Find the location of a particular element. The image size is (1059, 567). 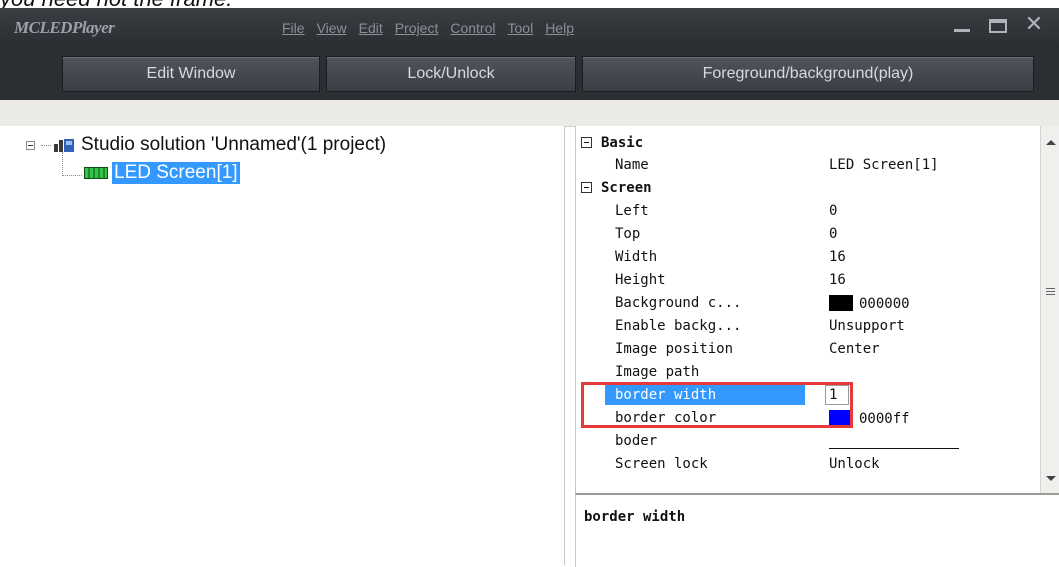

property-row-top: Top 0 is located at coordinates (808, 234).